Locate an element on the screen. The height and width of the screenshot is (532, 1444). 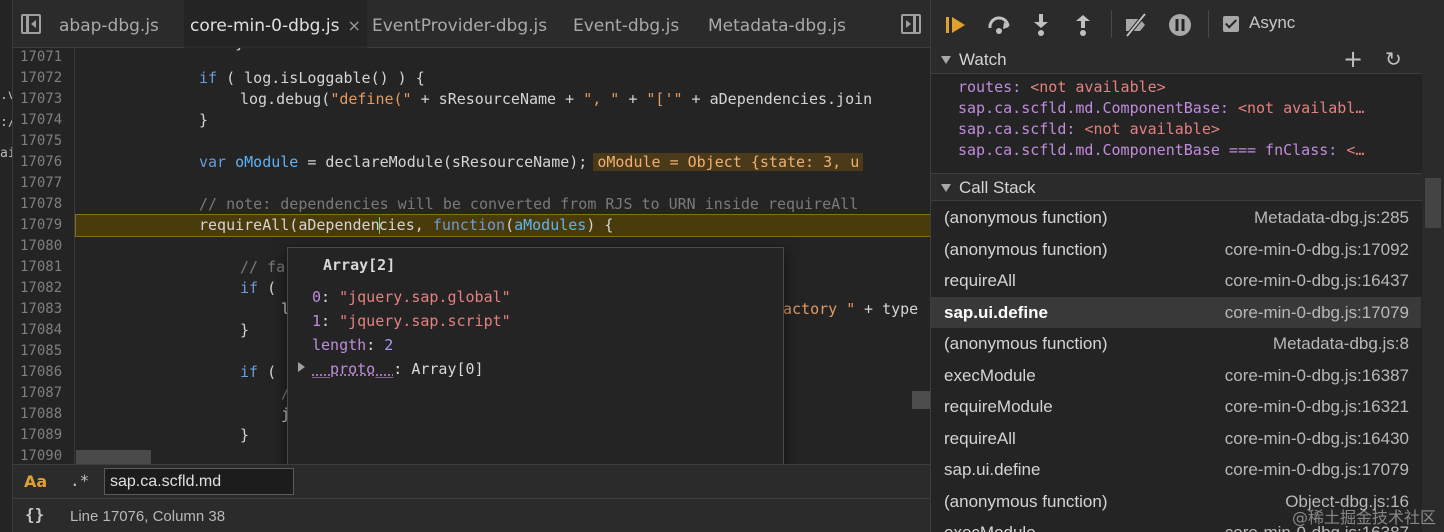
frame-location: Metadata-dbg.js:285 is located at coordinates (1331, 217).